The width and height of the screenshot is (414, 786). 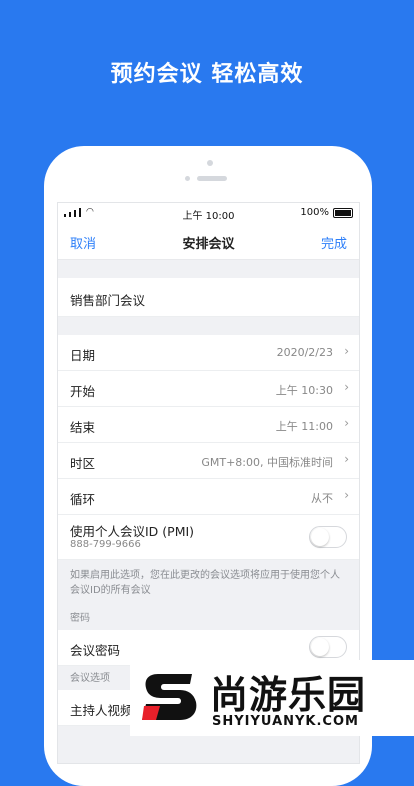 What do you see at coordinates (208, 618) in the screenshot?
I see `password-section-header: 密码` at bounding box center [208, 618].